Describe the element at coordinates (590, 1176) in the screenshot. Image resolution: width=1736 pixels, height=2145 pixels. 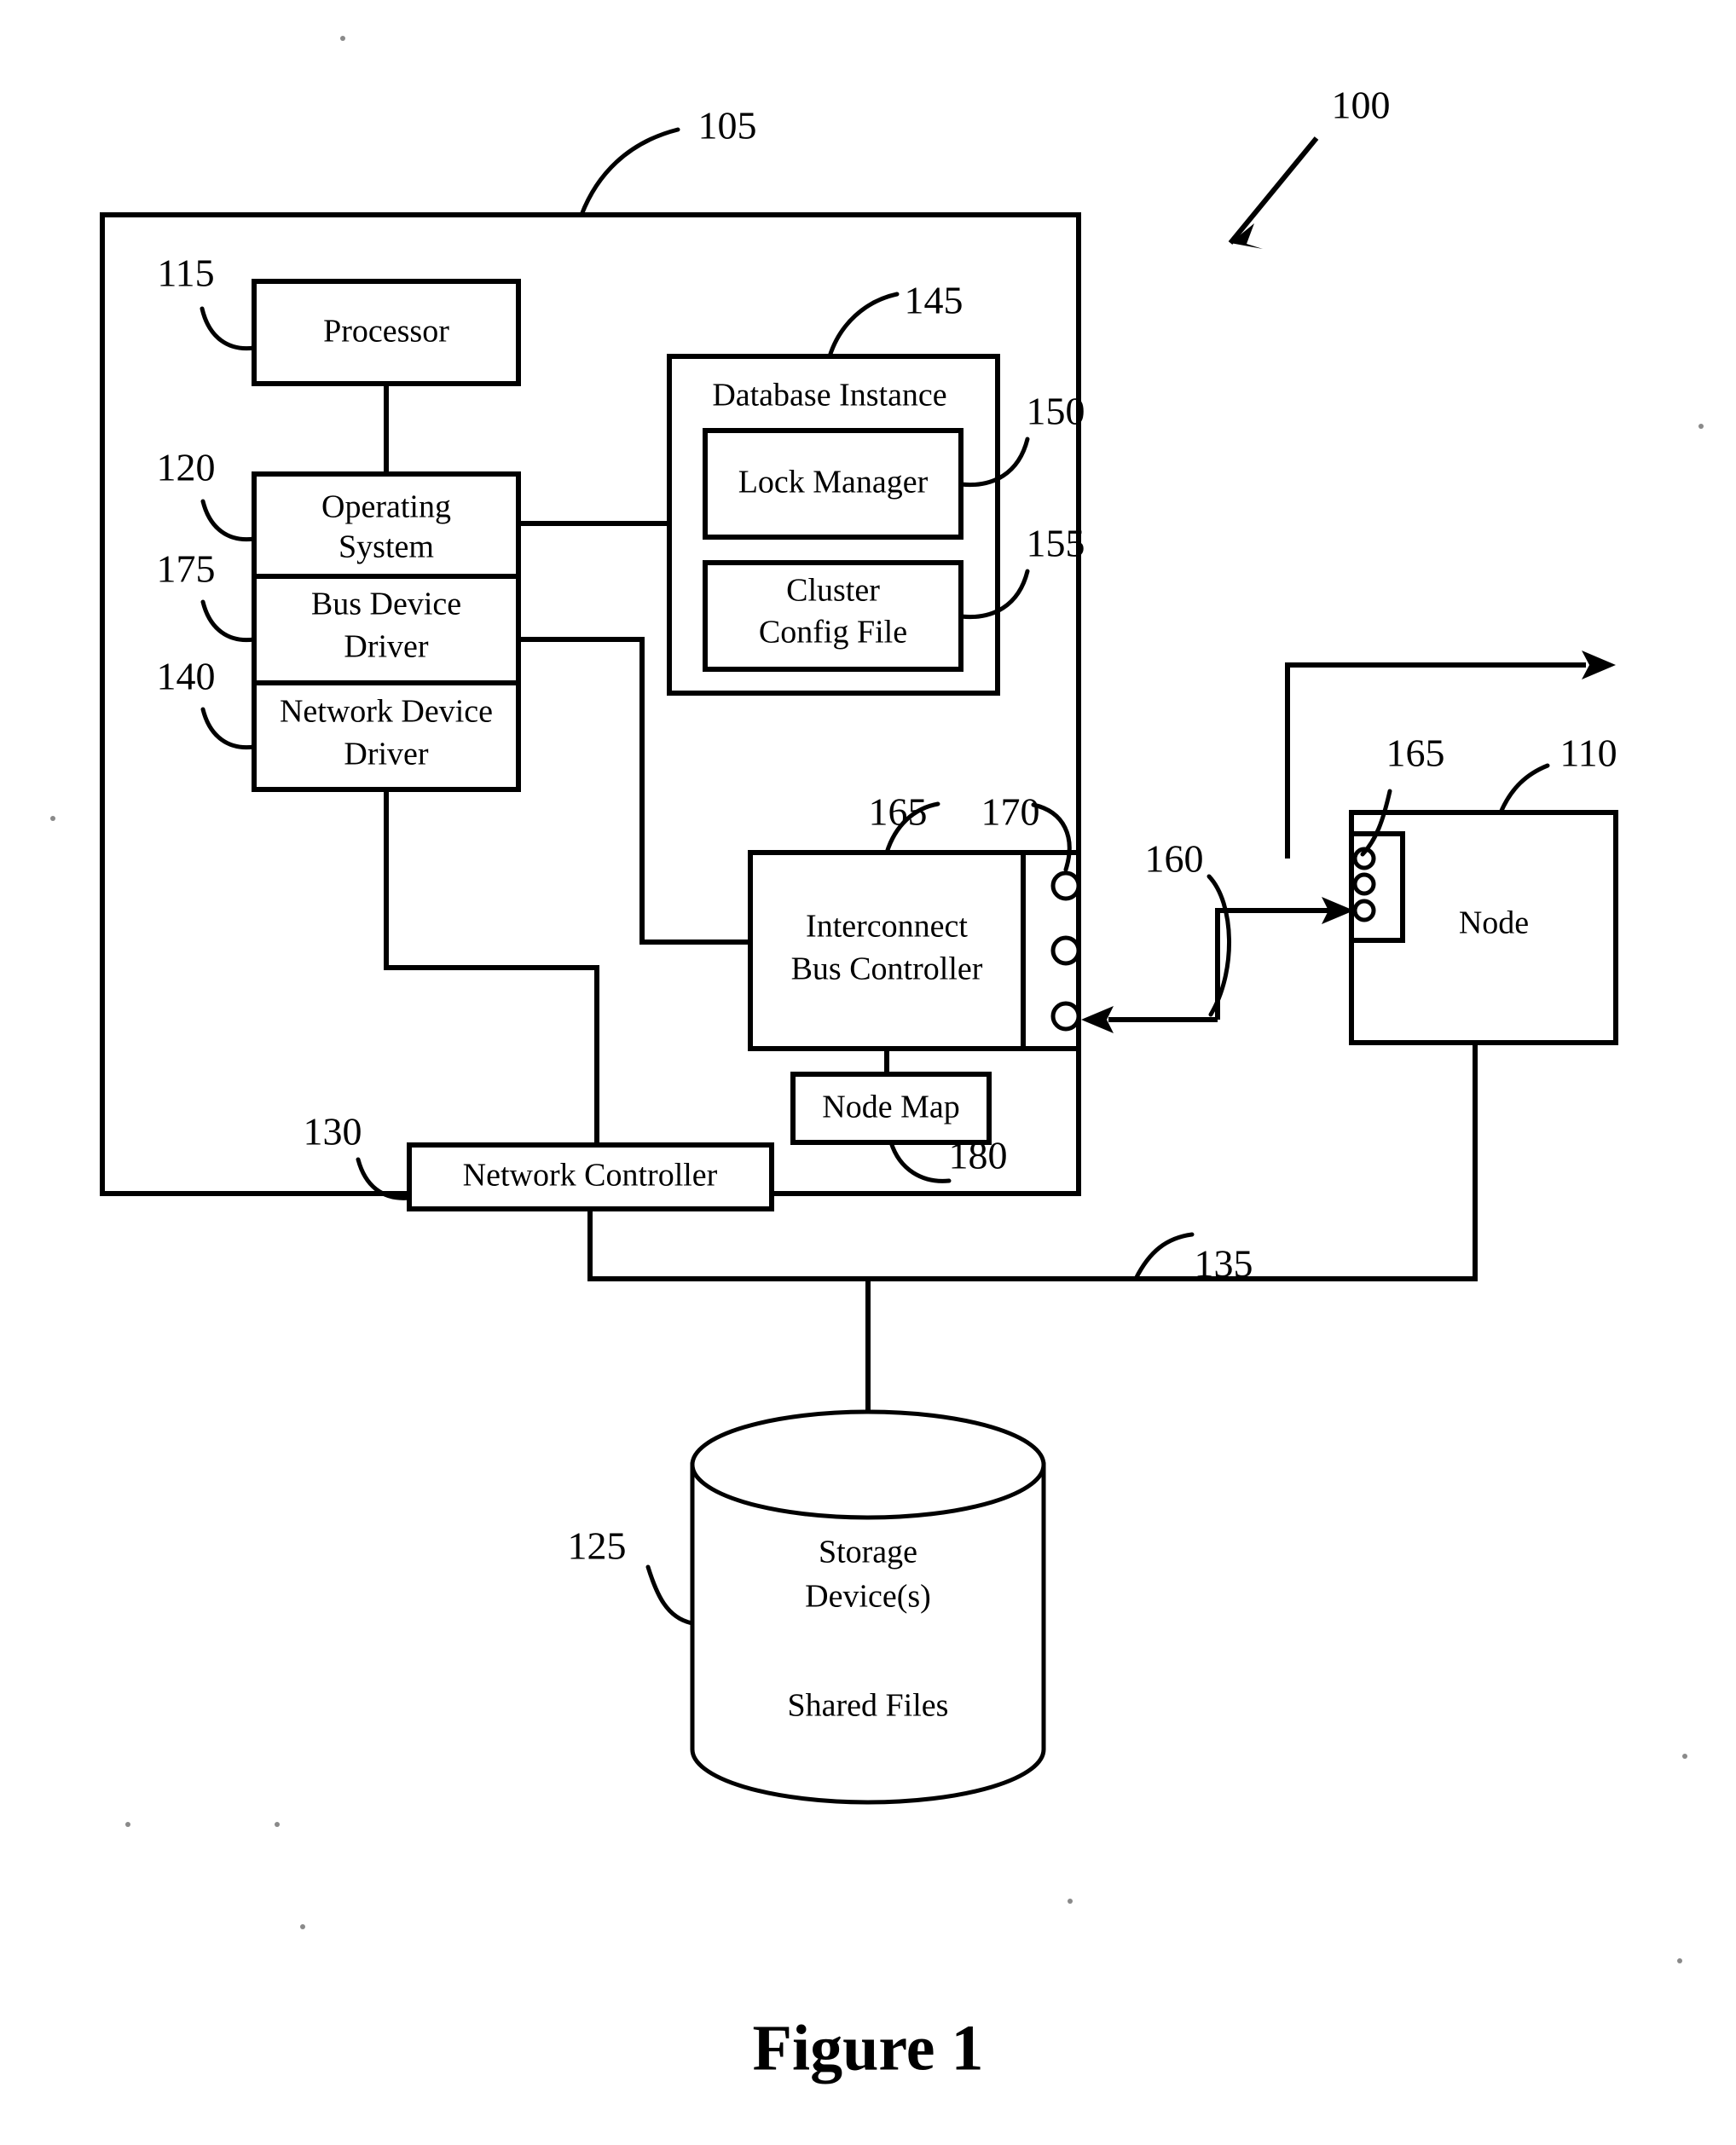
I see `network-controller-label: Network Controller` at that location.